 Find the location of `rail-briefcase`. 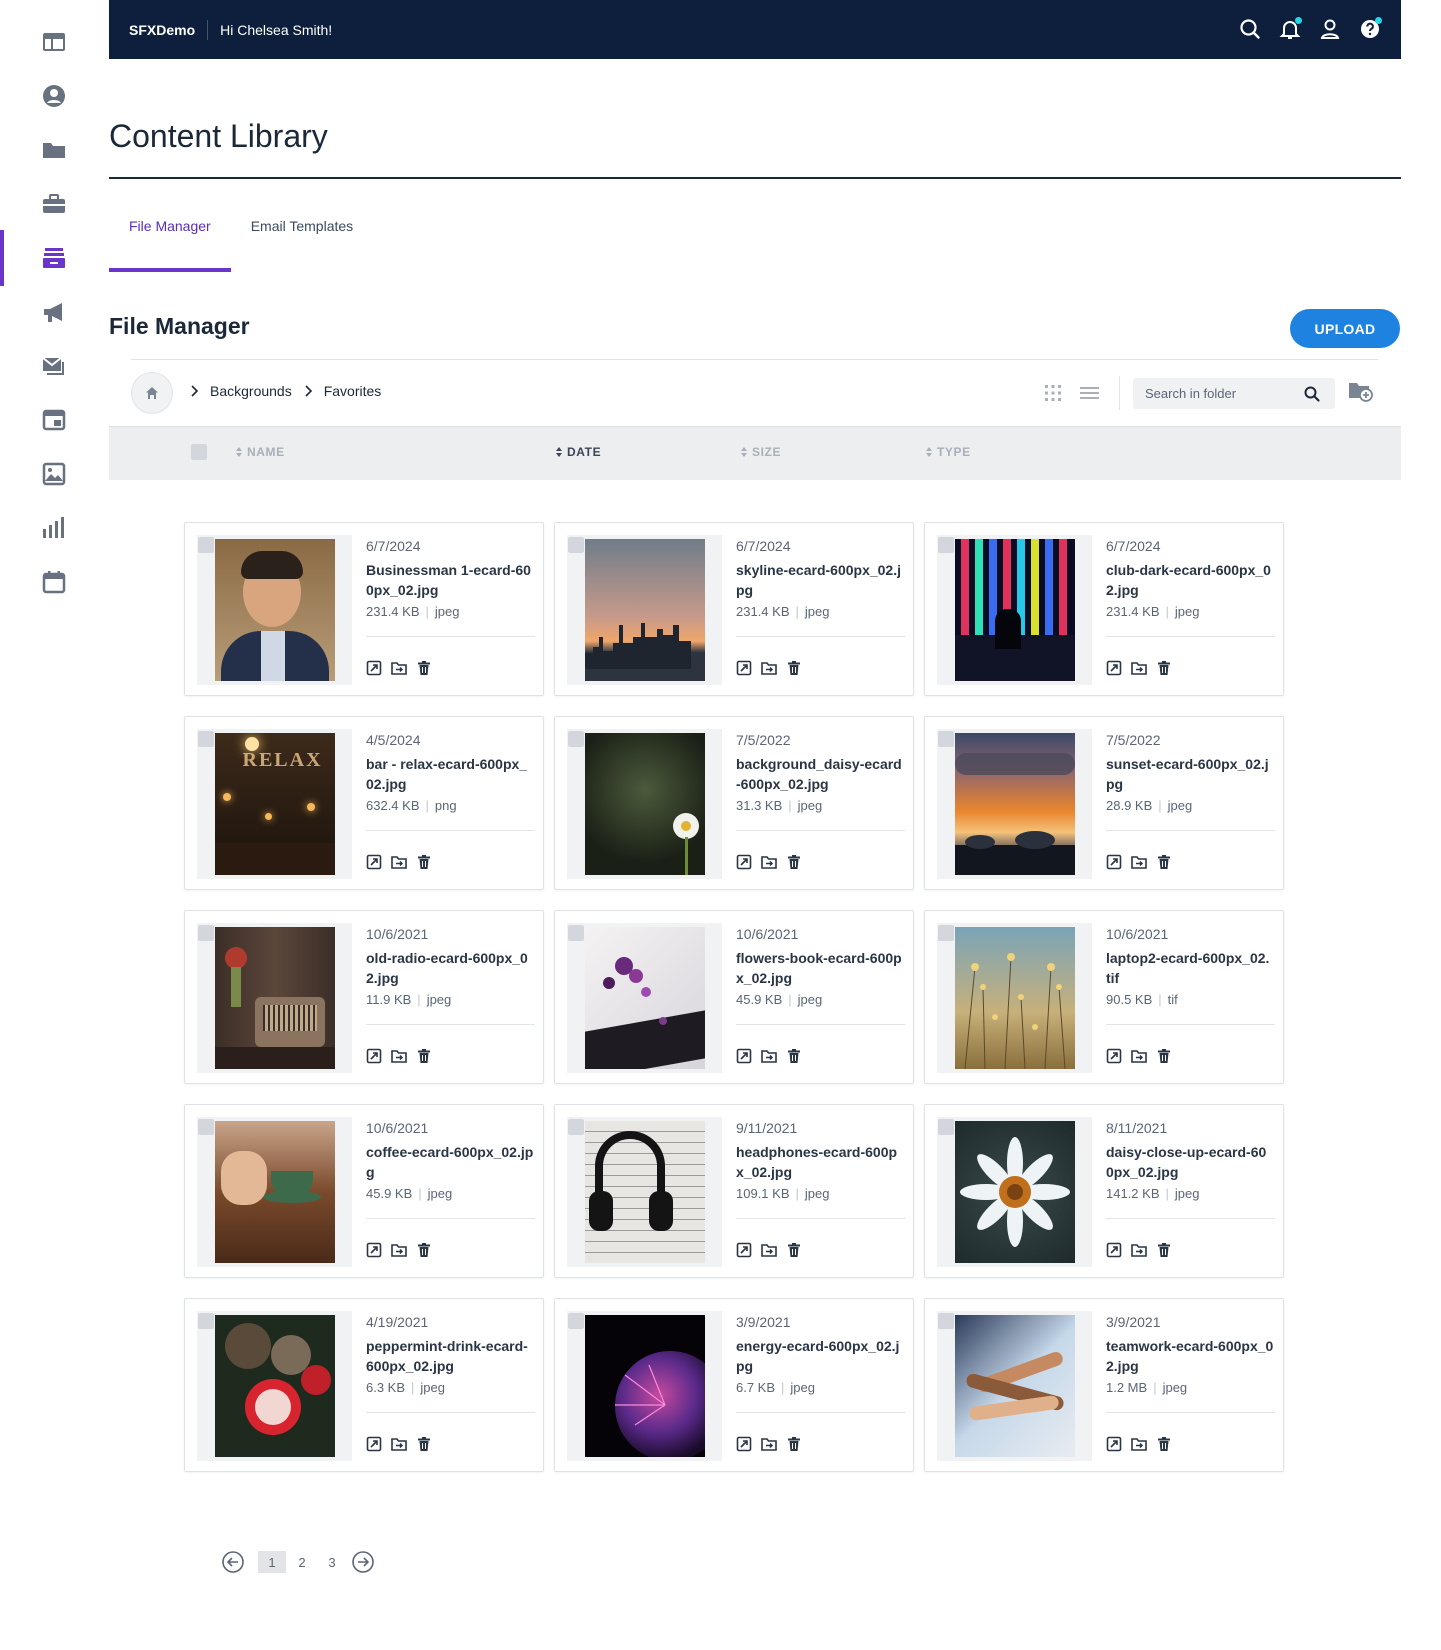

rail-briefcase is located at coordinates (54, 204).